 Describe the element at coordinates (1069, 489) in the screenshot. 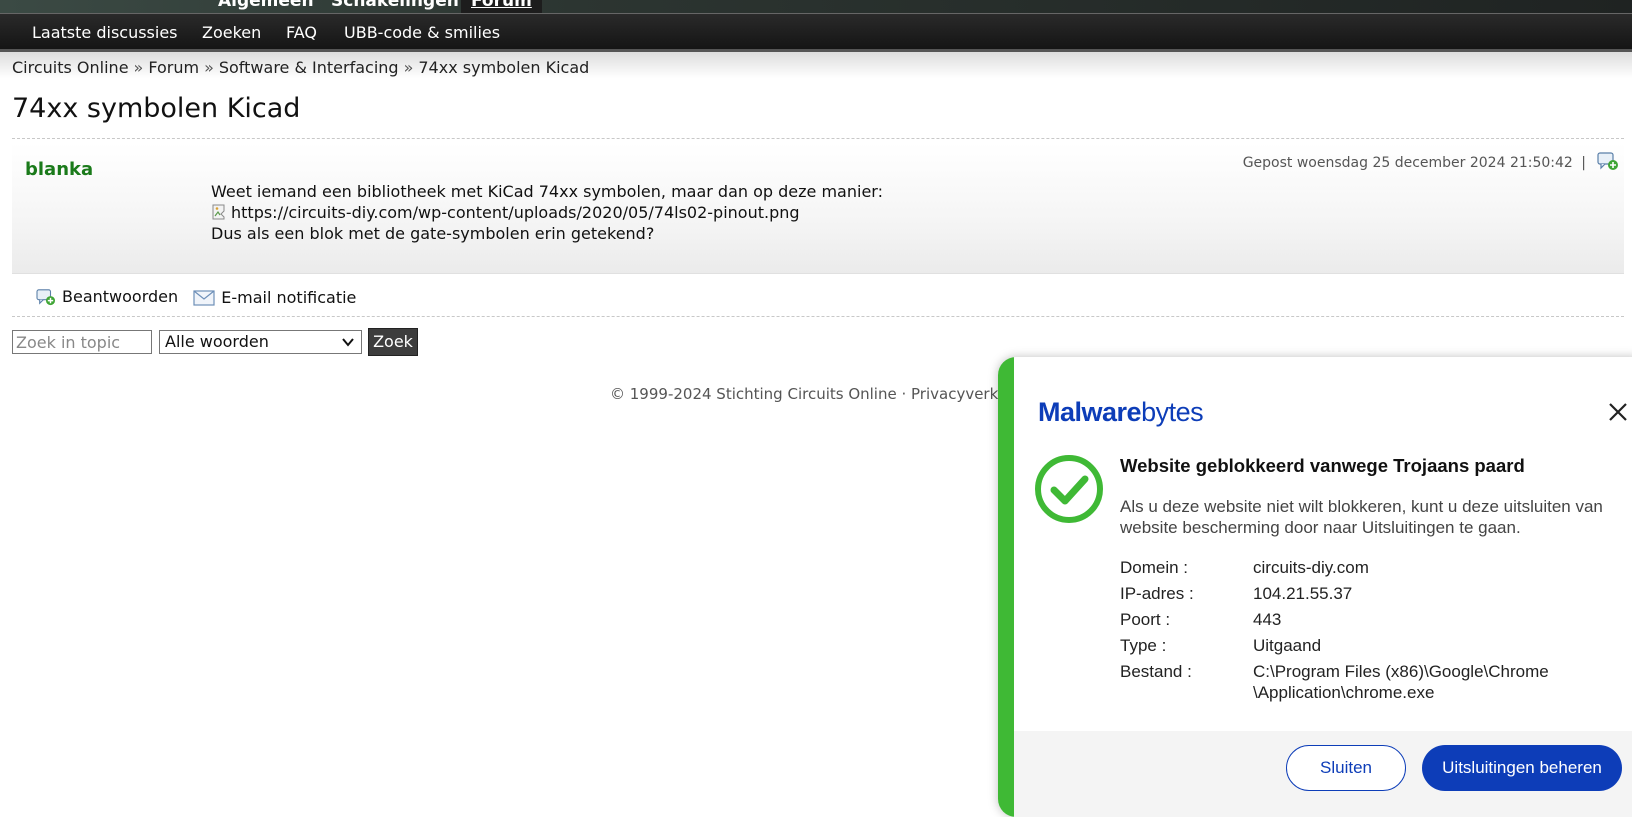

I see `check-circle-icon` at that location.